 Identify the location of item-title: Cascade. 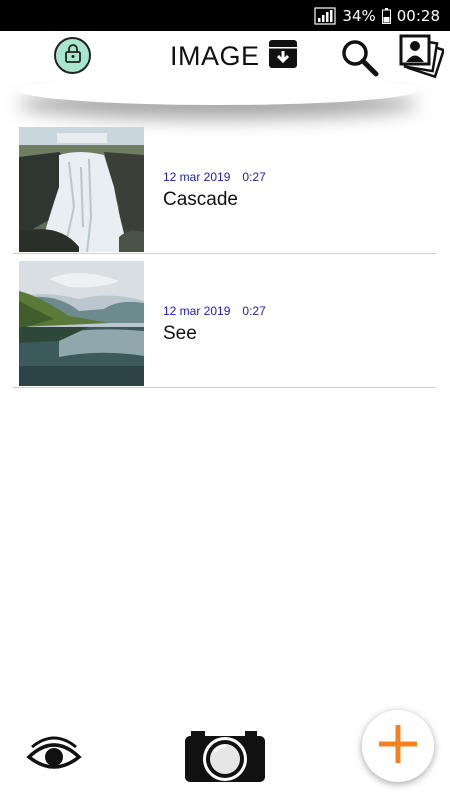
(200, 199).